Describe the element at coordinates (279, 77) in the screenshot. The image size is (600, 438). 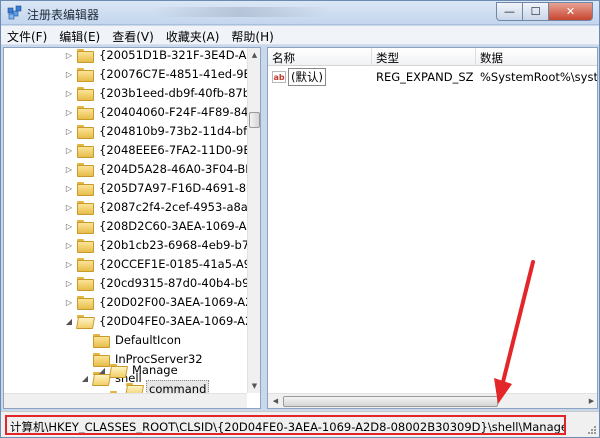
I see `string-value-icon: ab` at that location.